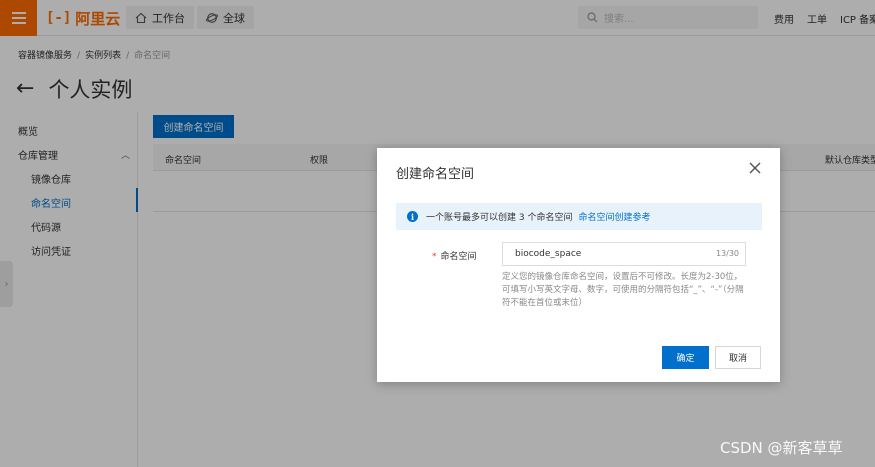 This screenshot has height=467, width=875. What do you see at coordinates (738, 357) in the screenshot?
I see `cancel-button: 取消` at bounding box center [738, 357].